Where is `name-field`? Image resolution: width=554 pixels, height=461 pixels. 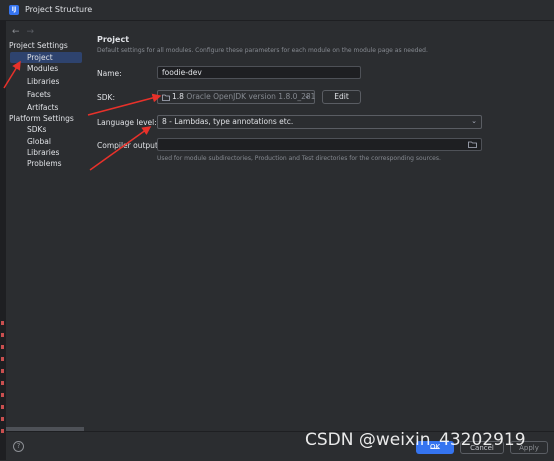
name-field is located at coordinates (259, 72).